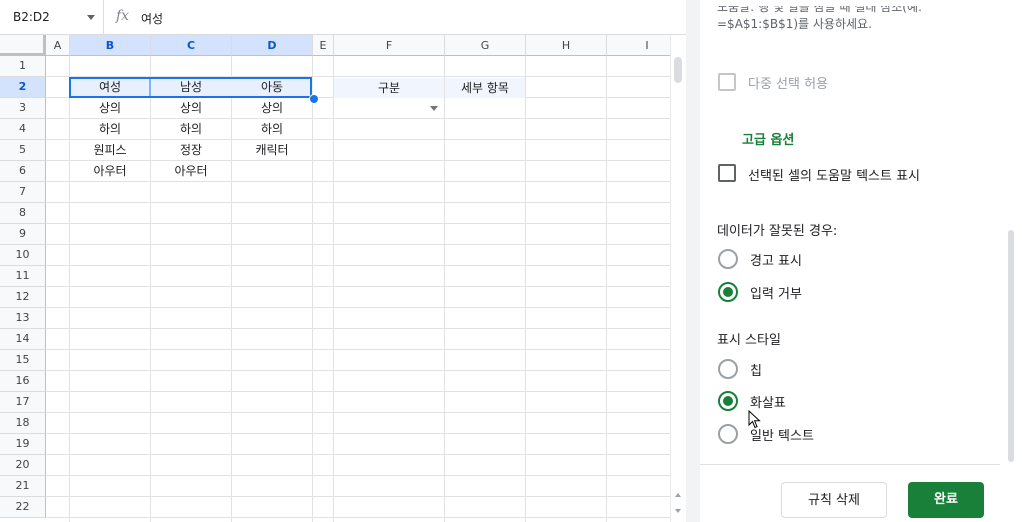  Describe the element at coordinates (314, 99) in the screenshot. I see `fill-handle` at that location.